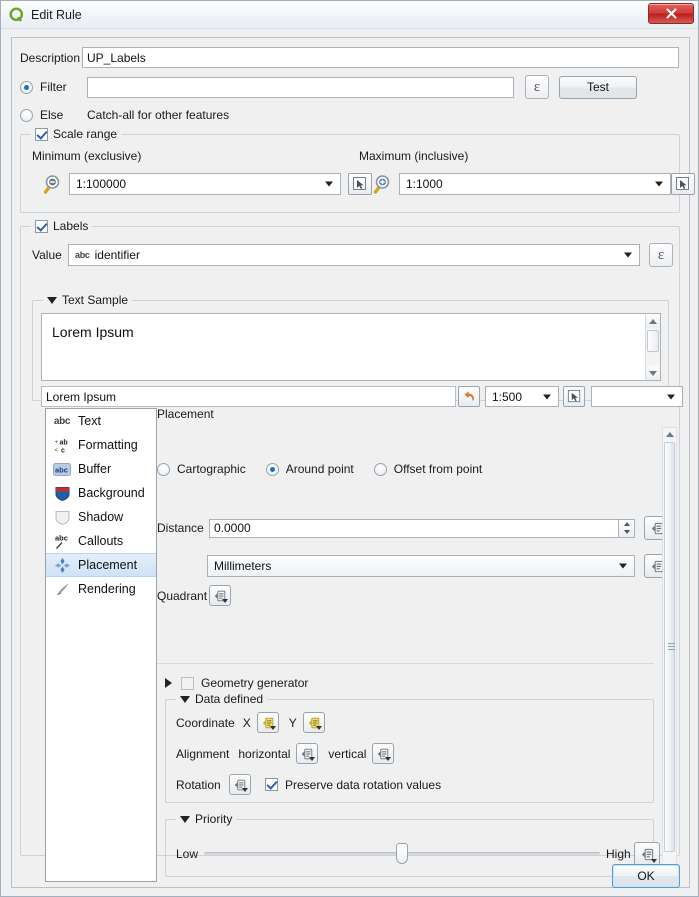  What do you see at coordinates (380, 57) in the screenshot?
I see `description-input: UP_Labels` at bounding box center [380, 57].